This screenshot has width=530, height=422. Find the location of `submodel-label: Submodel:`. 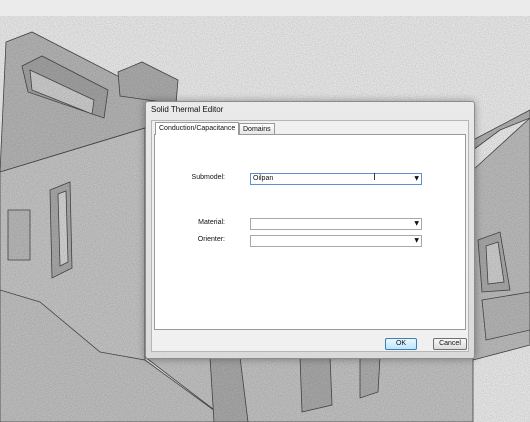

submodel-label: Submodel: is located at coordinates (208, 177).